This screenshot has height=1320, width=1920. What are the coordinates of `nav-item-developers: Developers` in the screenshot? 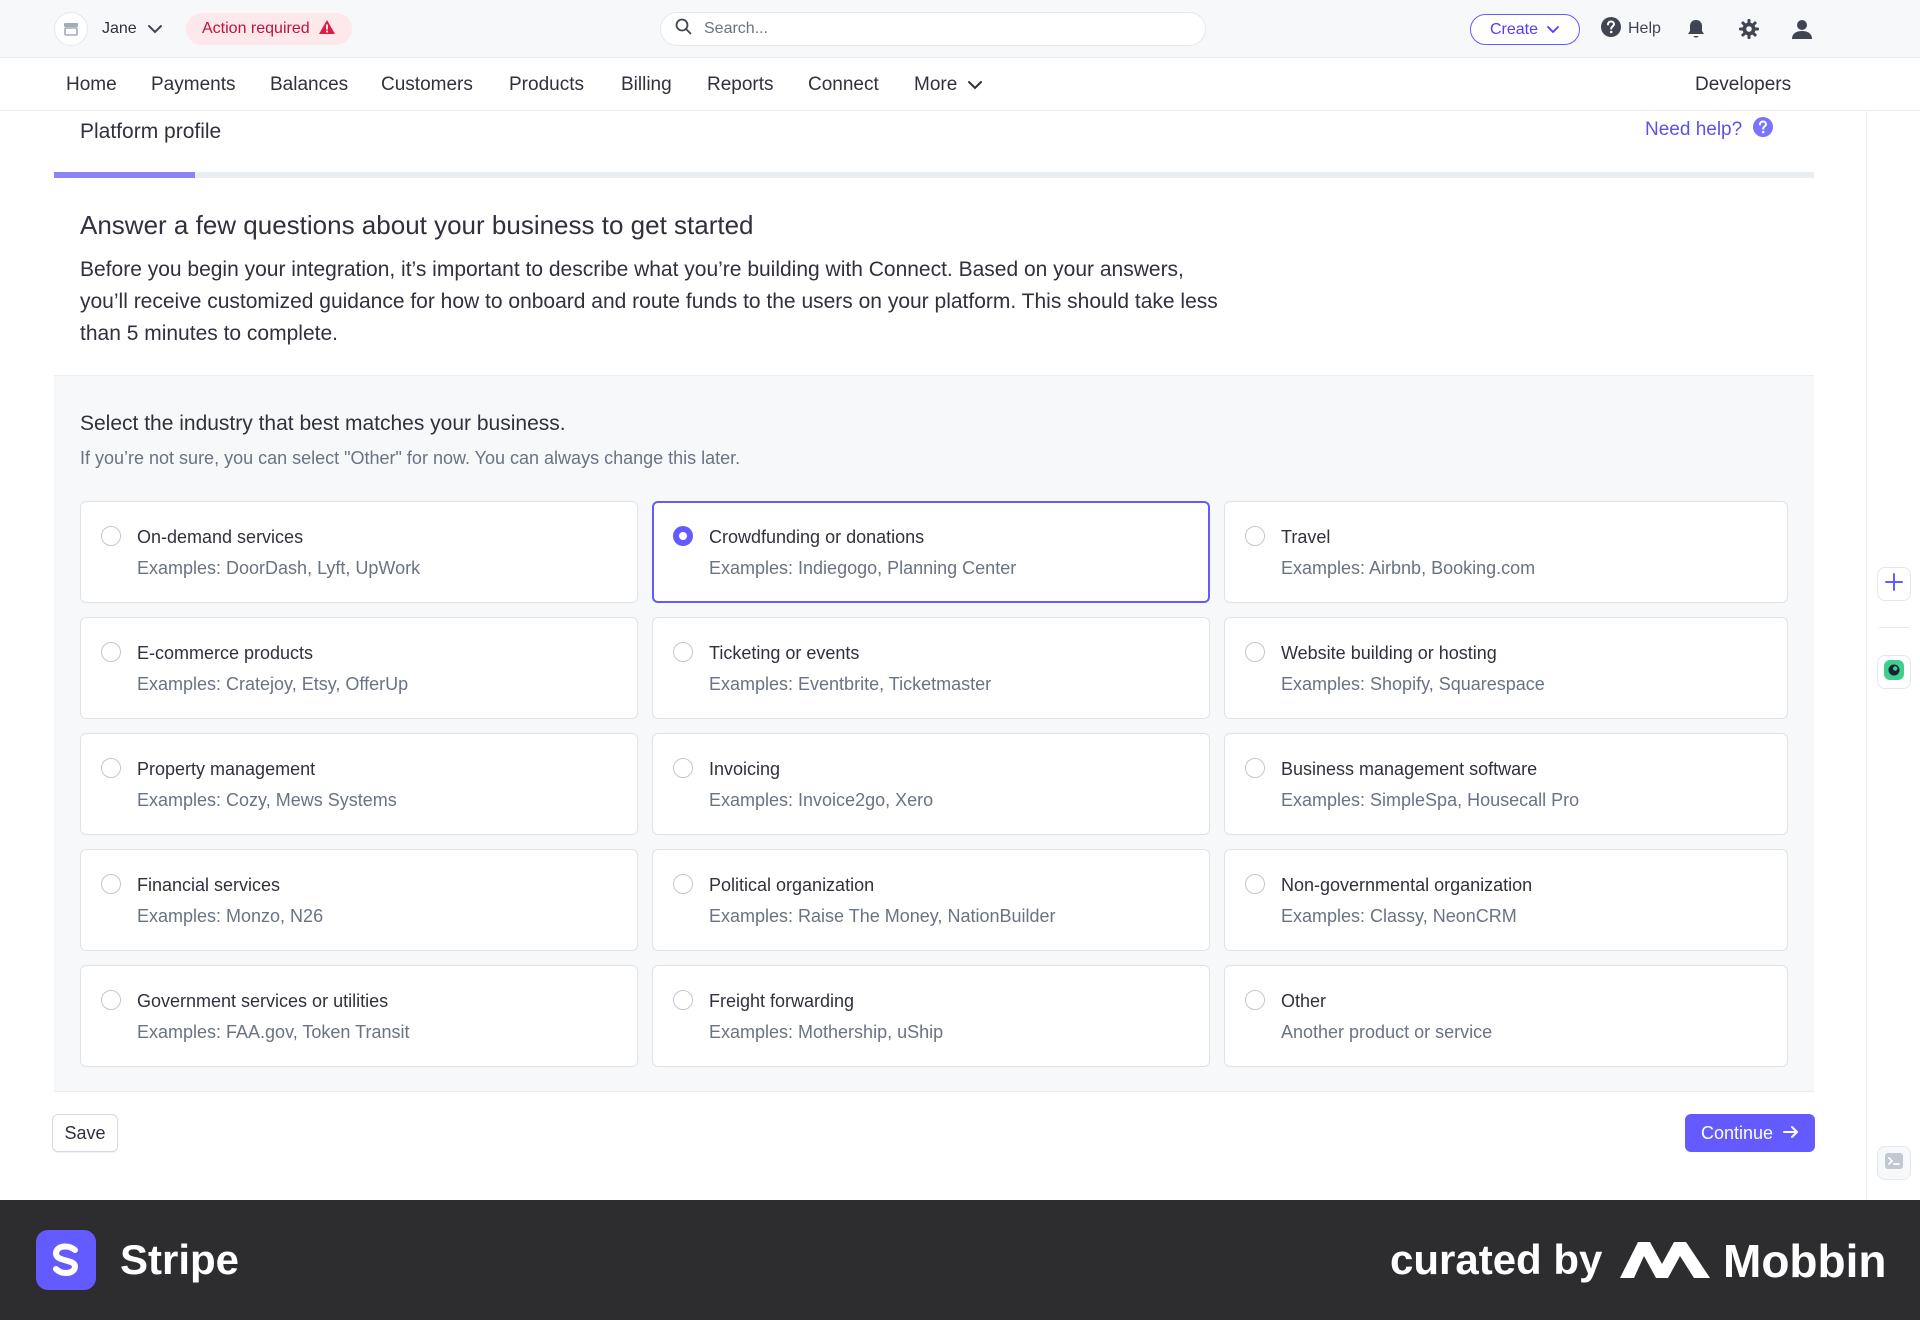 It's located at (1743, 85).